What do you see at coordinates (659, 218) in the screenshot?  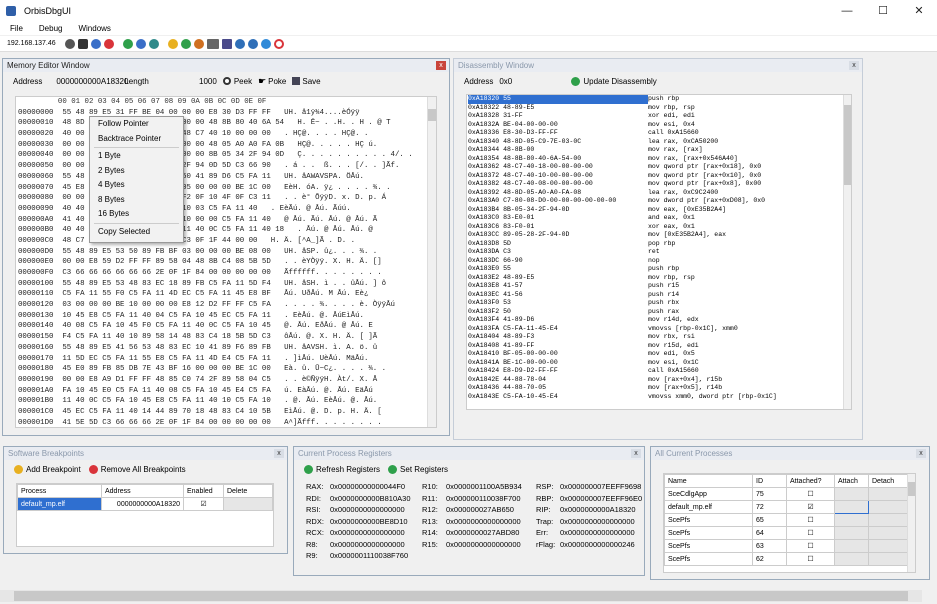 I see `disasm-row: 0xA183C0 83-E0-01 and eax, 0x1` at bounding box center [659, 218].